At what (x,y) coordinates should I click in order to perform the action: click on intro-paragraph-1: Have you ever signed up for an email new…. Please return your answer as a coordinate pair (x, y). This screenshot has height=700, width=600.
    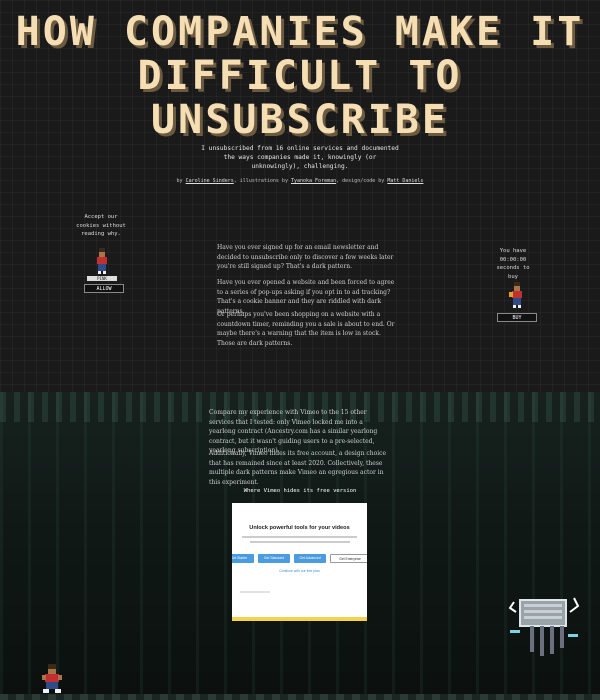
    Looking at the image, I should click on (305, 257).